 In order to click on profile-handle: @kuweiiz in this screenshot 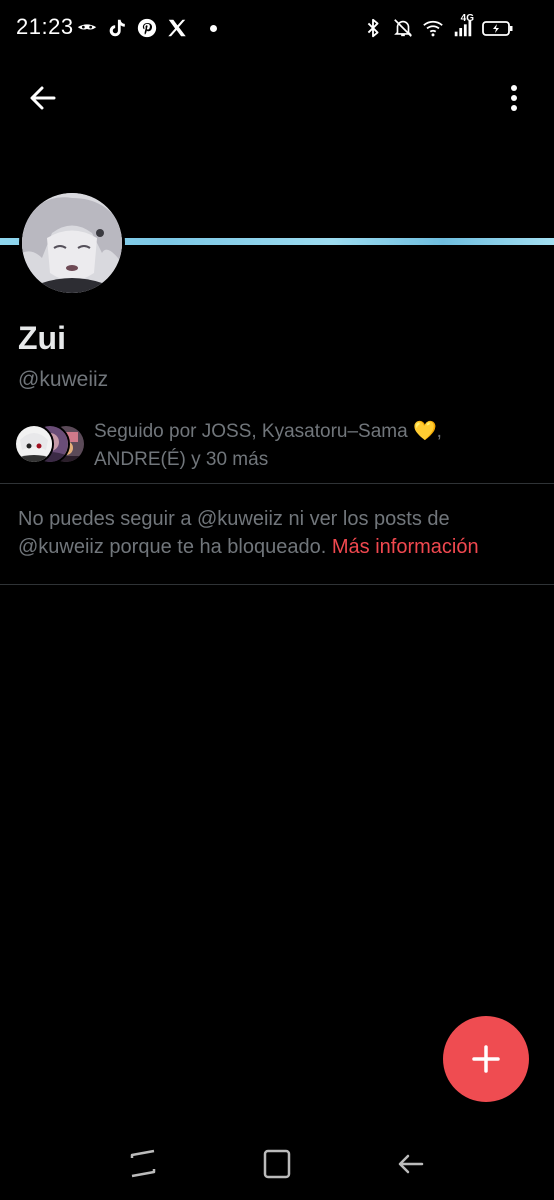, I will do `click(63, 379)`.